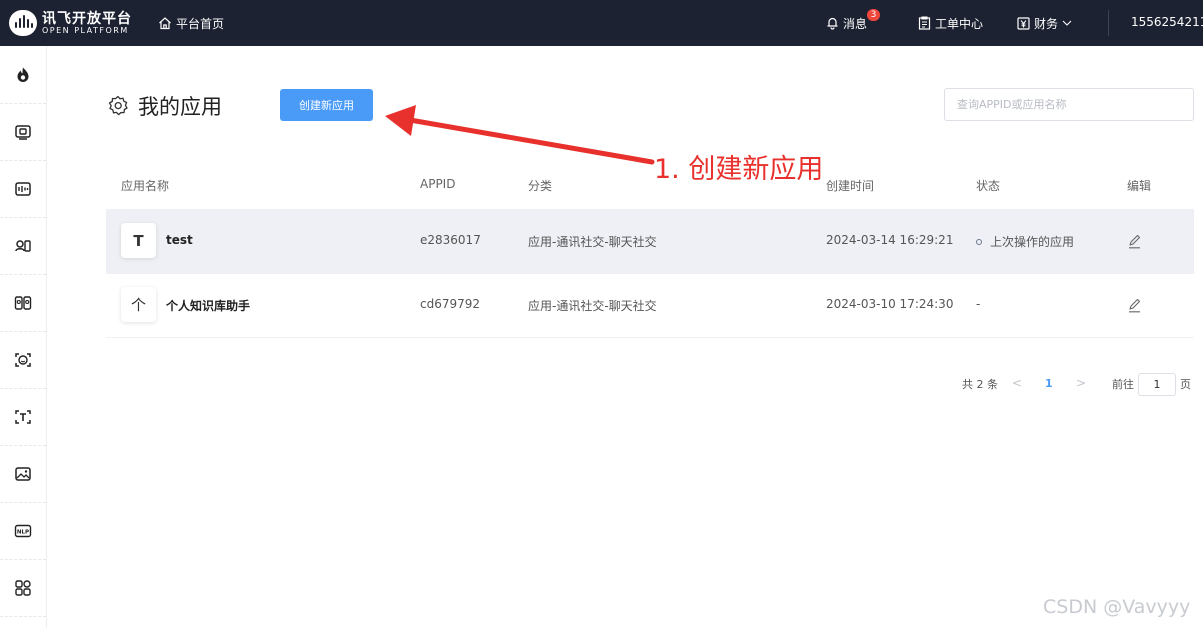  I want to click on annotation-text: 1. 创建新应用, so click(739, 169).